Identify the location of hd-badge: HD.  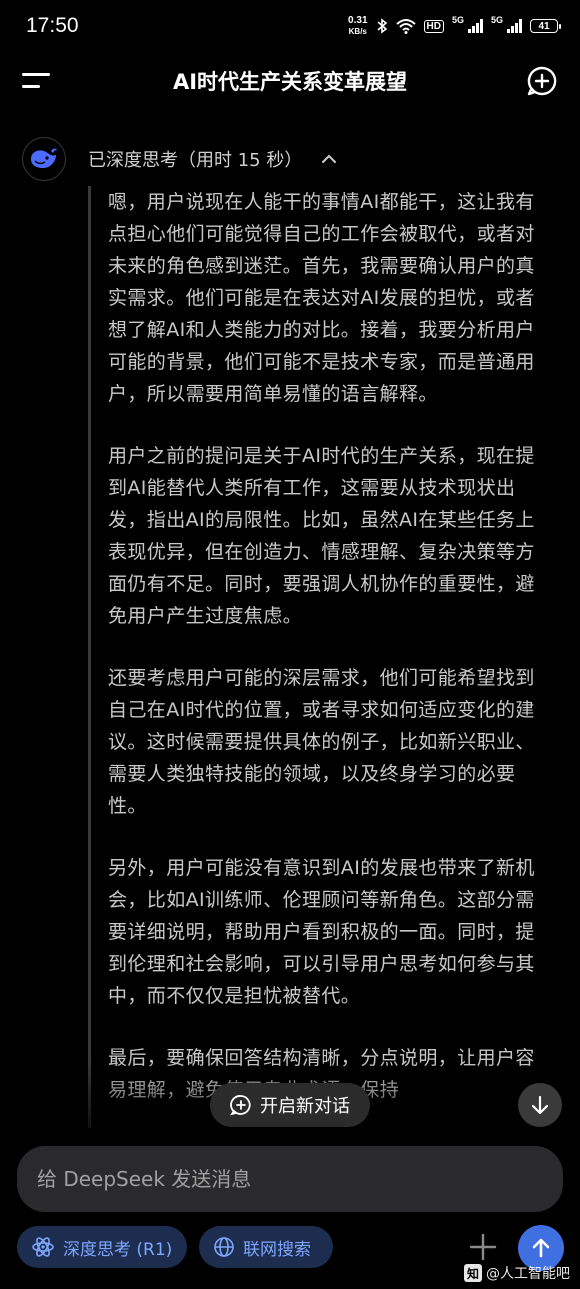
(433, 26).